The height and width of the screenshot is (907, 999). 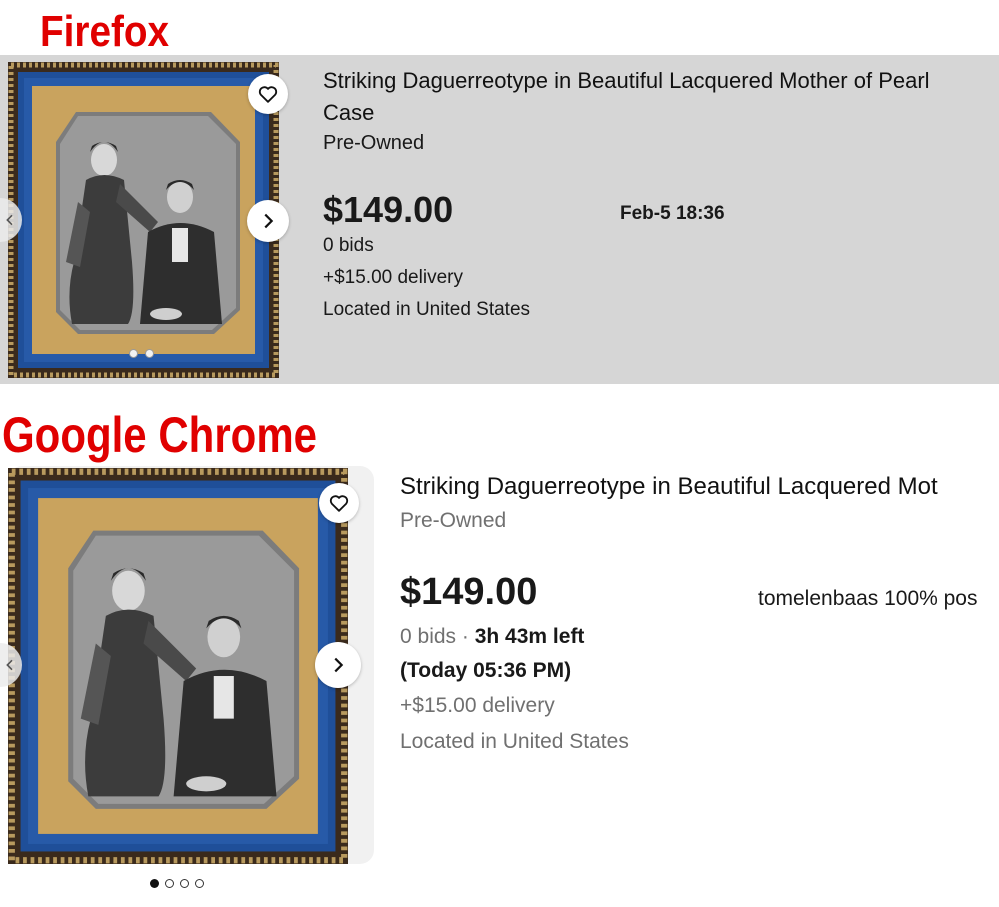 What do you see at coordinates (529, 636) in the screenshot?
I see `time-left: 3h 43m left` at bounding box center [529, 636].